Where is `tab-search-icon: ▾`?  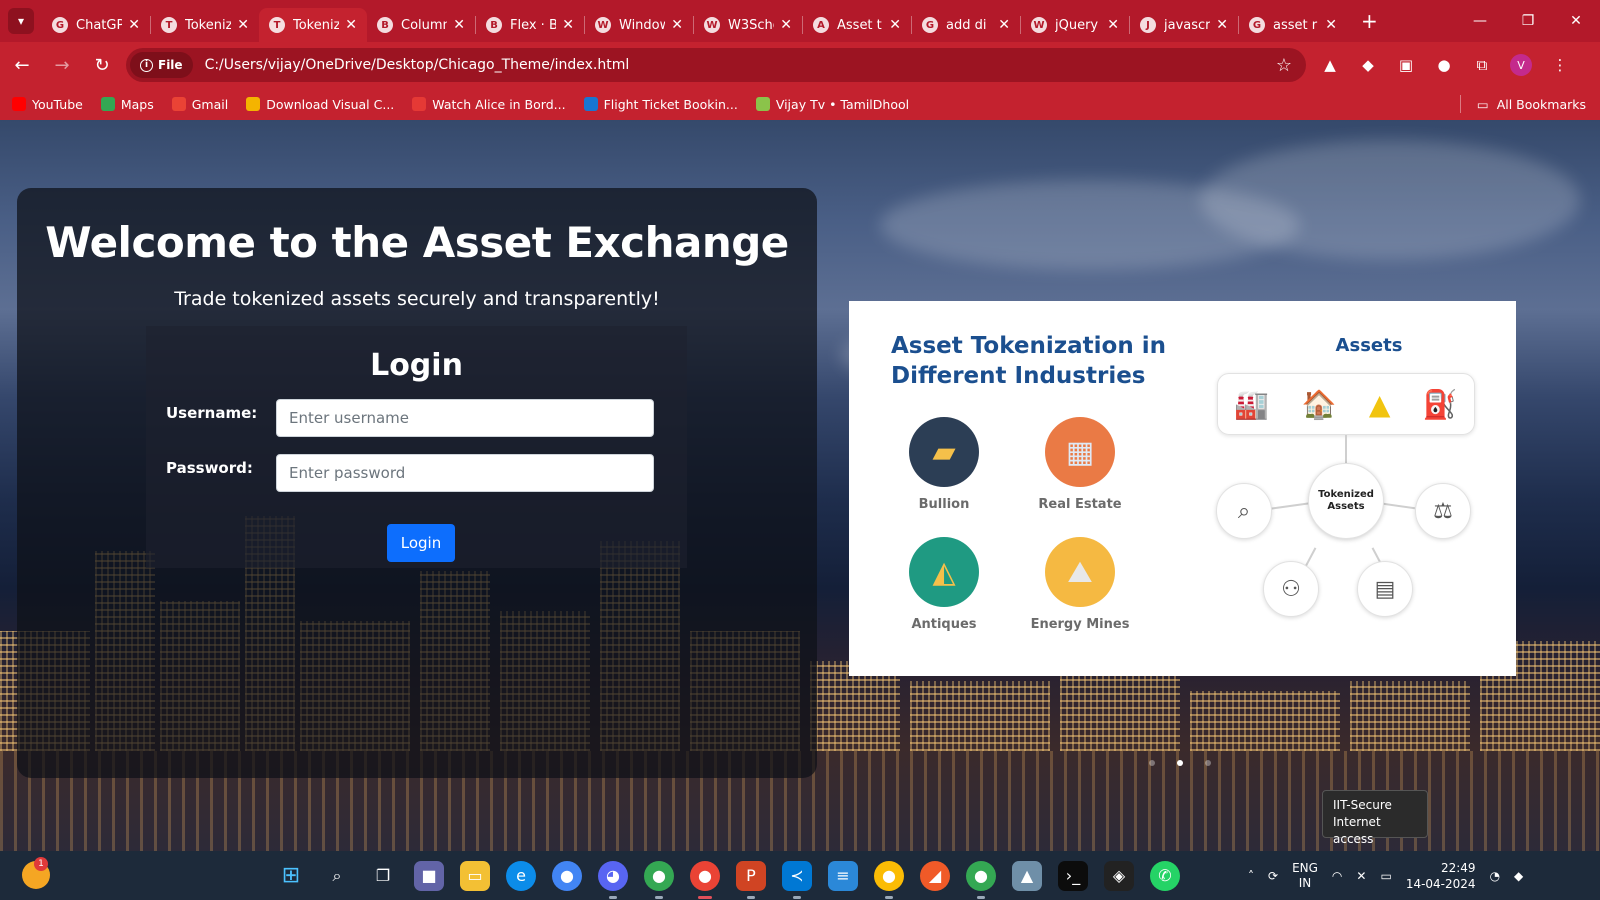 tab-search-icon: ▾ is located at coordinates (21, 21).